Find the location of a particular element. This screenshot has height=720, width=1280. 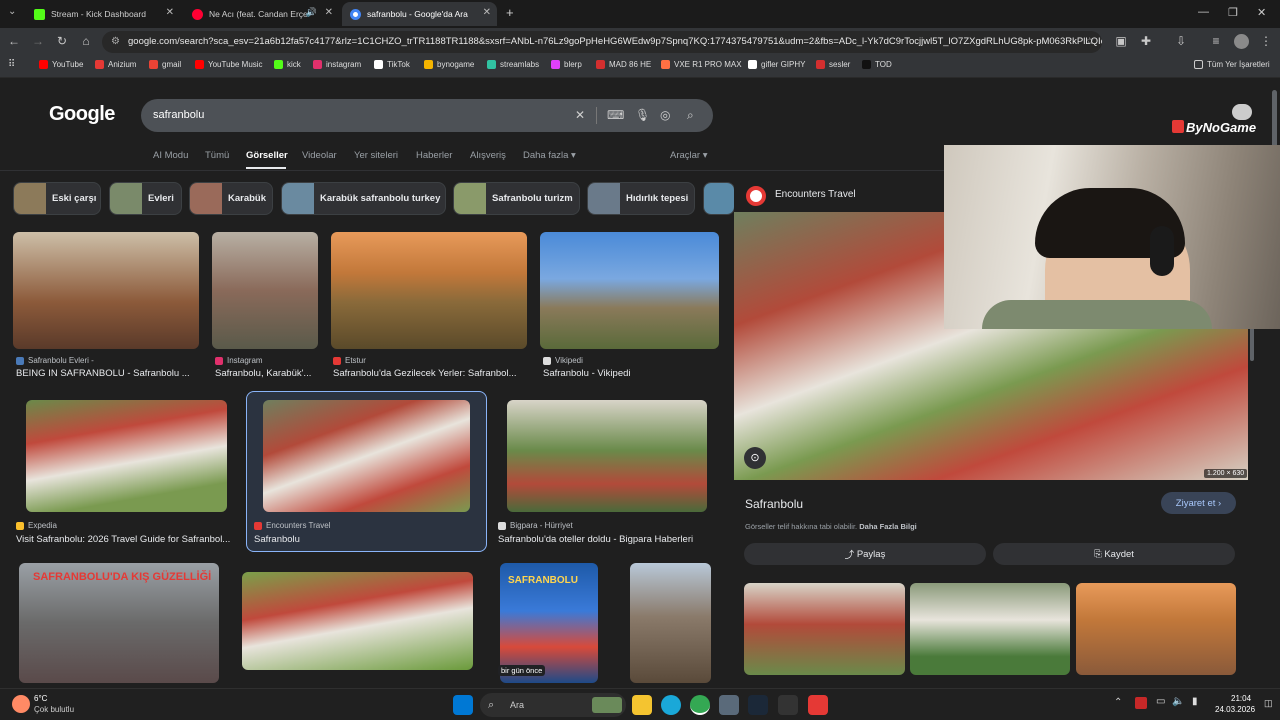

minimize-icon: — is located at coordinates (1203, 12).